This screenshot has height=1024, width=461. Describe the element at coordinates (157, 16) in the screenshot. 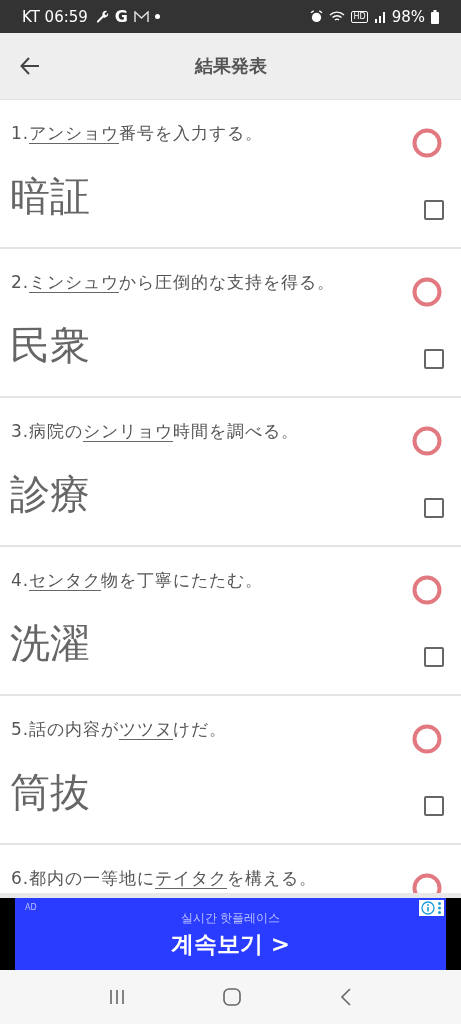

I see `dot-icon` at that location.